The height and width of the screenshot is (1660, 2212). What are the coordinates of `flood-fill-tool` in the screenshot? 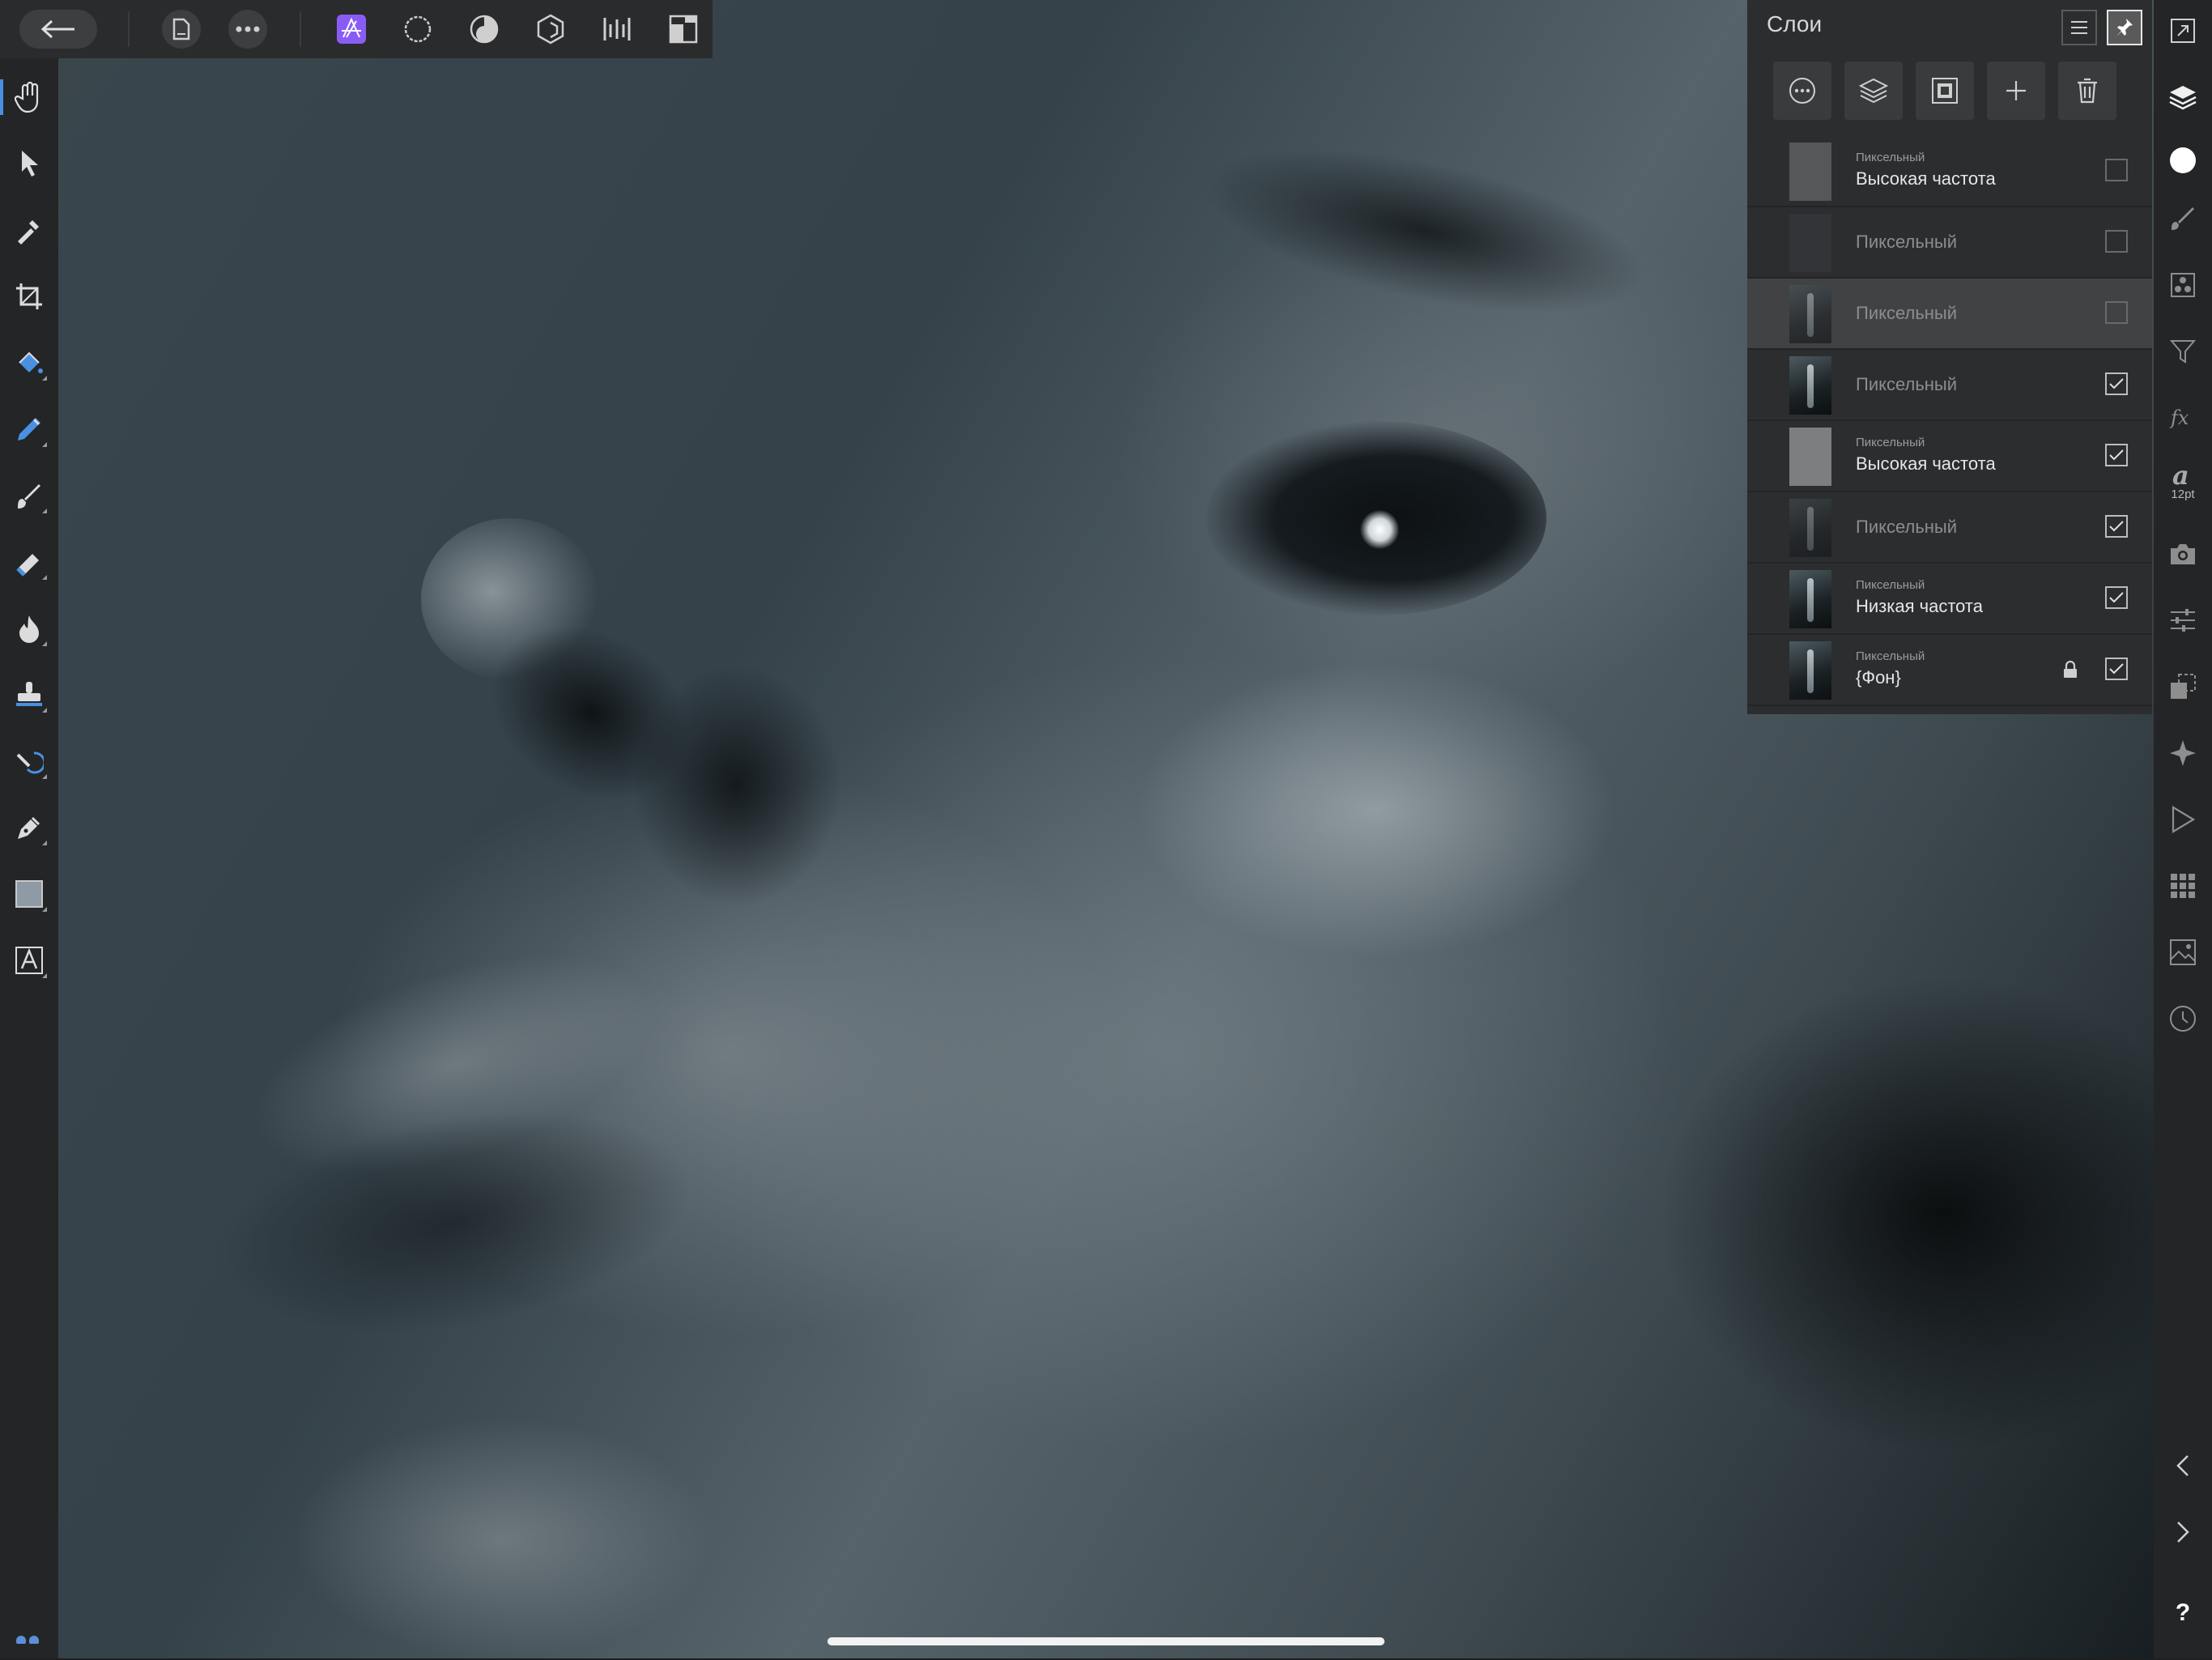 It's located at (29, 363).